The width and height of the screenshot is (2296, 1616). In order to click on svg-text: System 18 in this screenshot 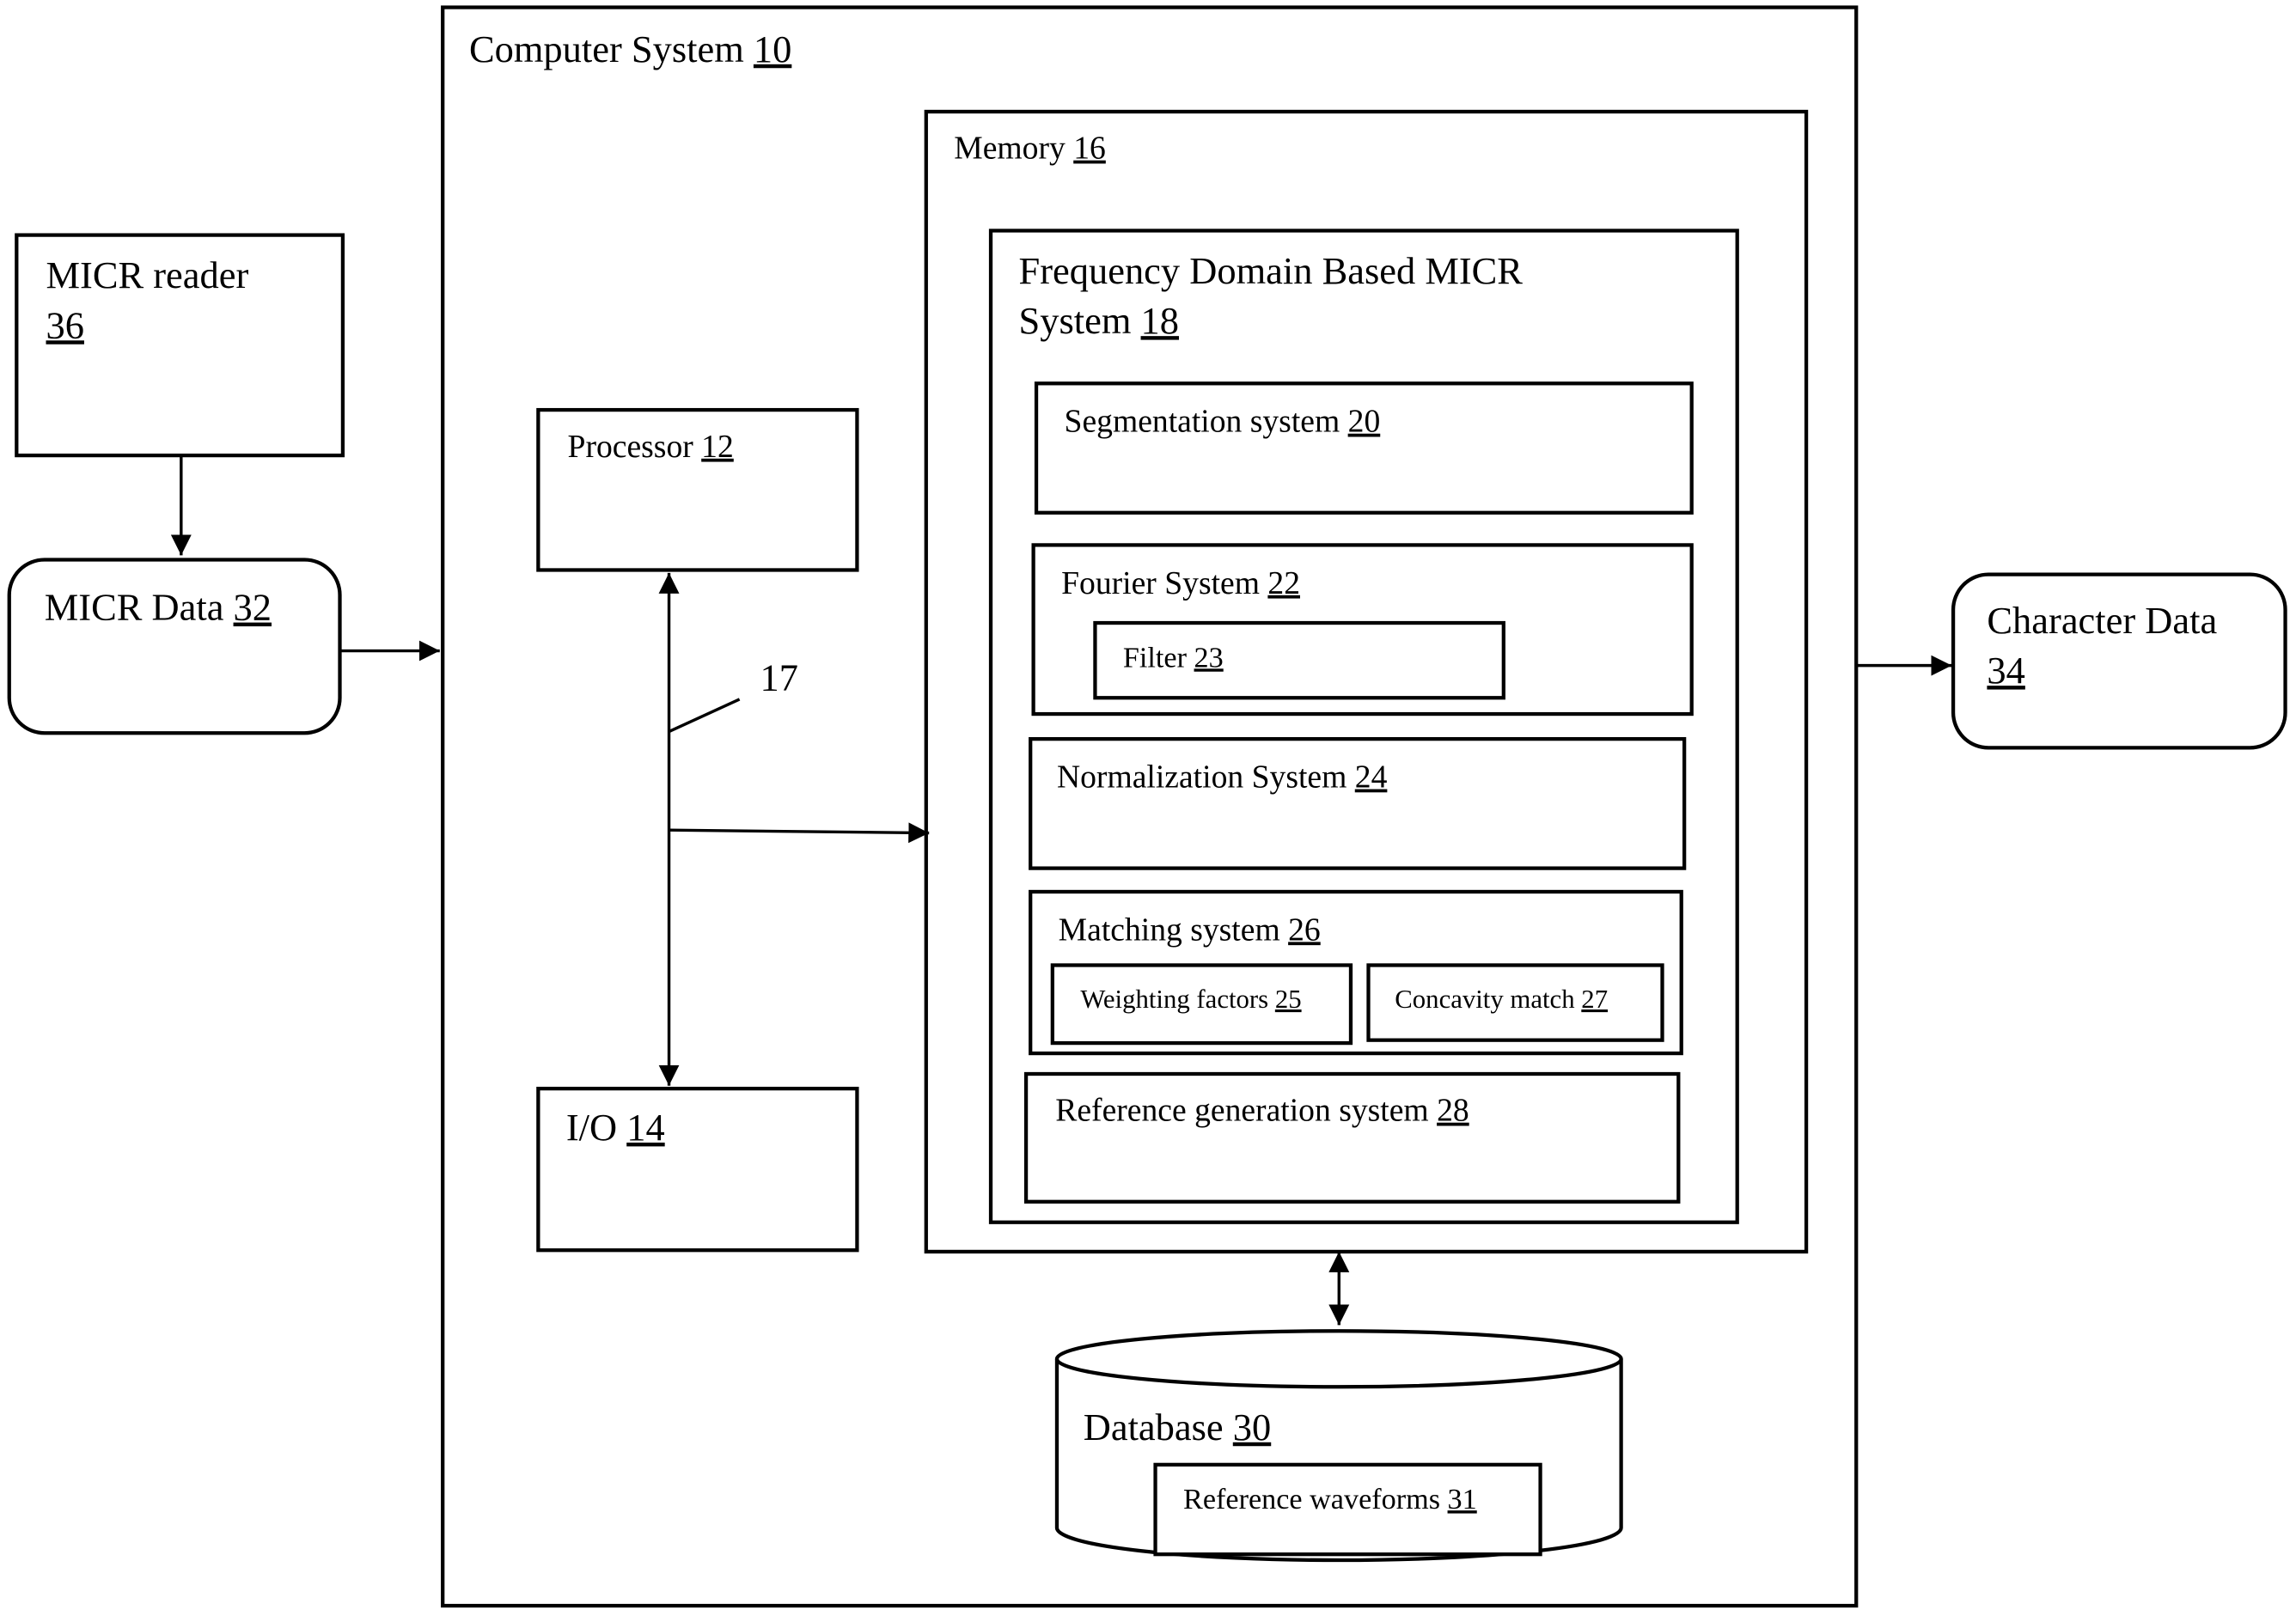, I will do `click(1099, 320)`.